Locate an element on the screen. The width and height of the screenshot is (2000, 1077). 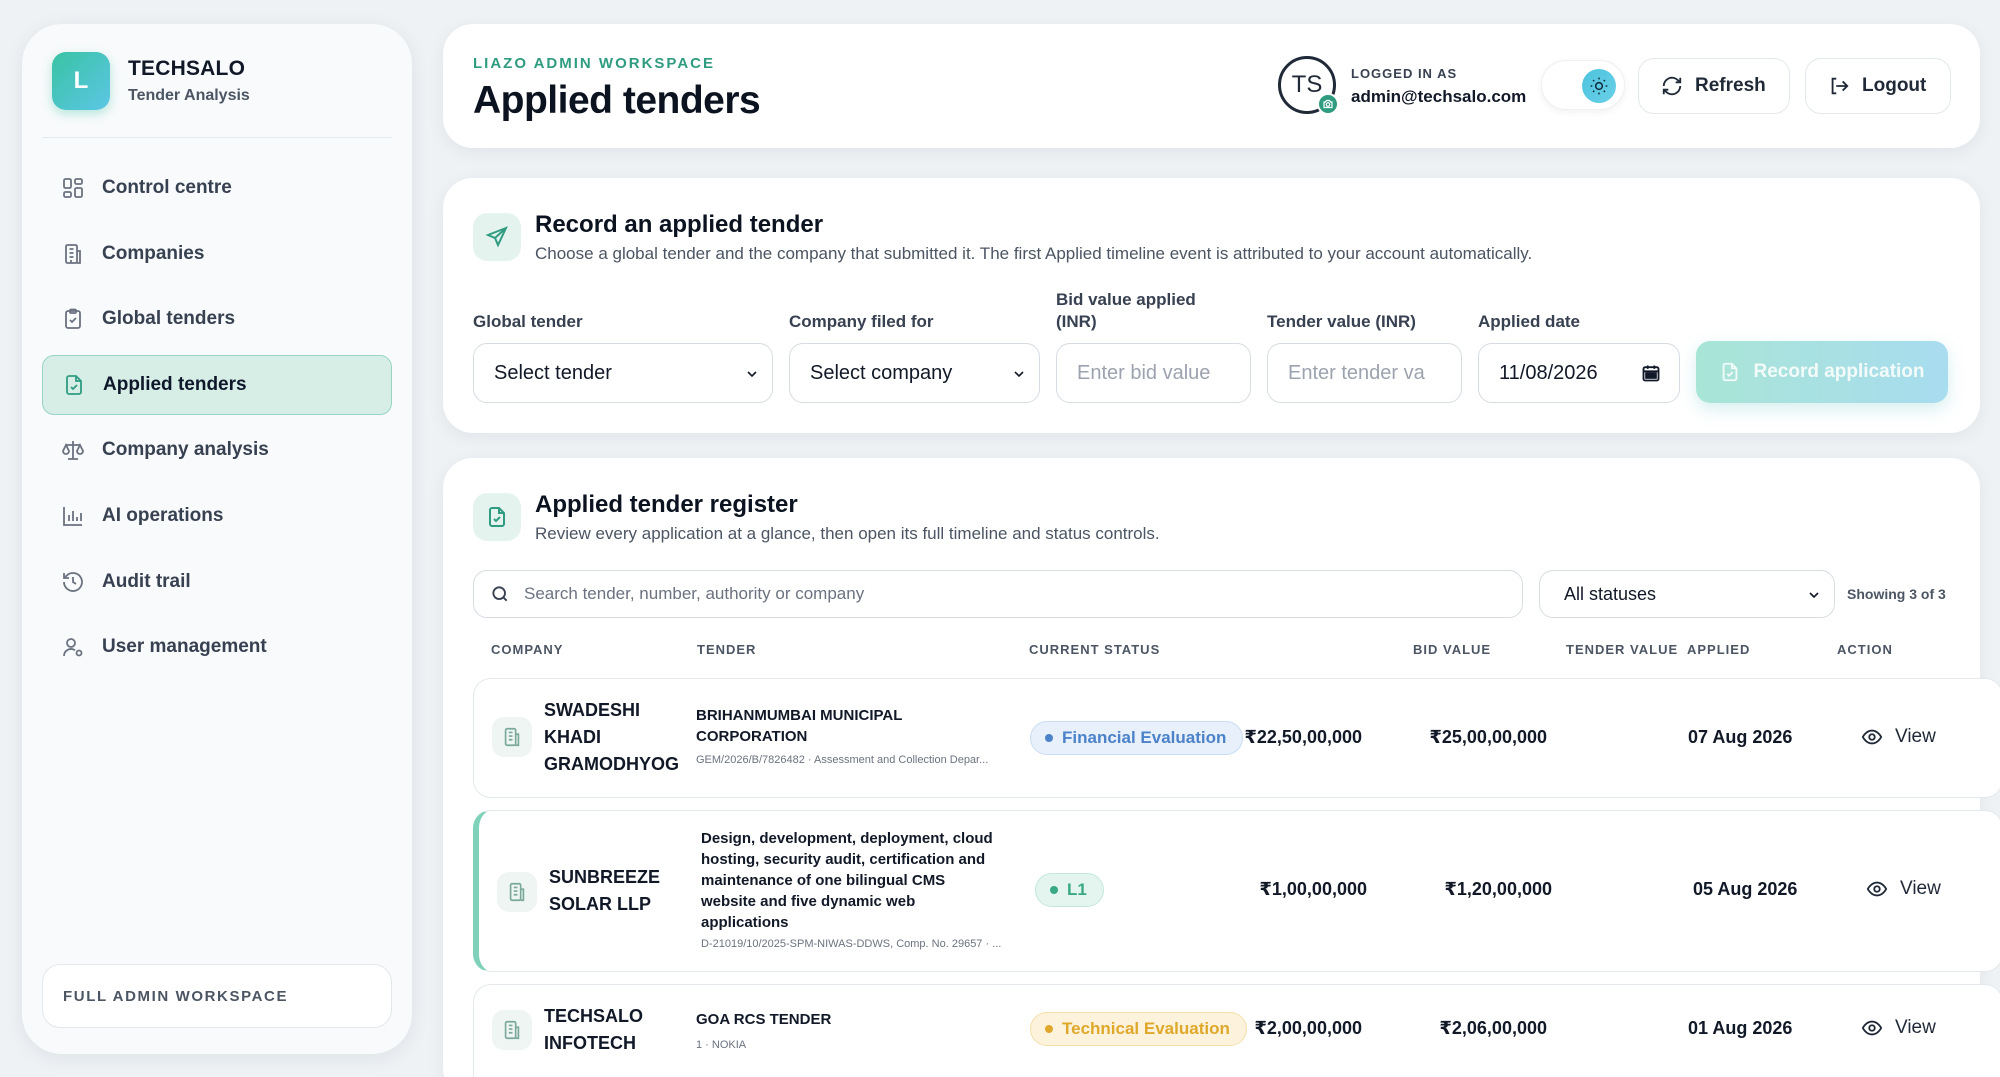
sidebar-item-global-tenders: Global tenders is located at coordinates (217, 319).